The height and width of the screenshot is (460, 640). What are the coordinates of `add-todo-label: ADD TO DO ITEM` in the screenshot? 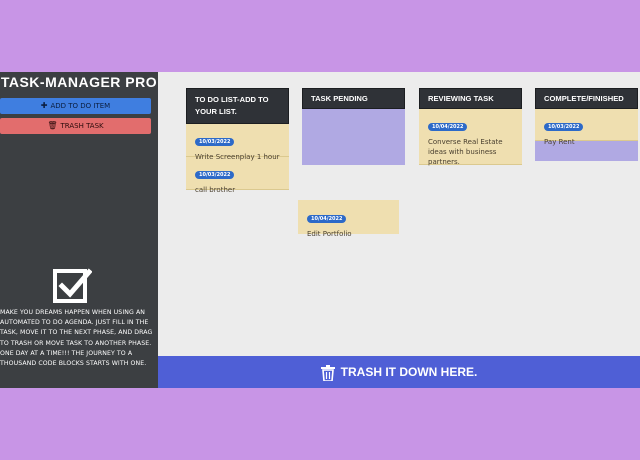 It's located at (80, 106).